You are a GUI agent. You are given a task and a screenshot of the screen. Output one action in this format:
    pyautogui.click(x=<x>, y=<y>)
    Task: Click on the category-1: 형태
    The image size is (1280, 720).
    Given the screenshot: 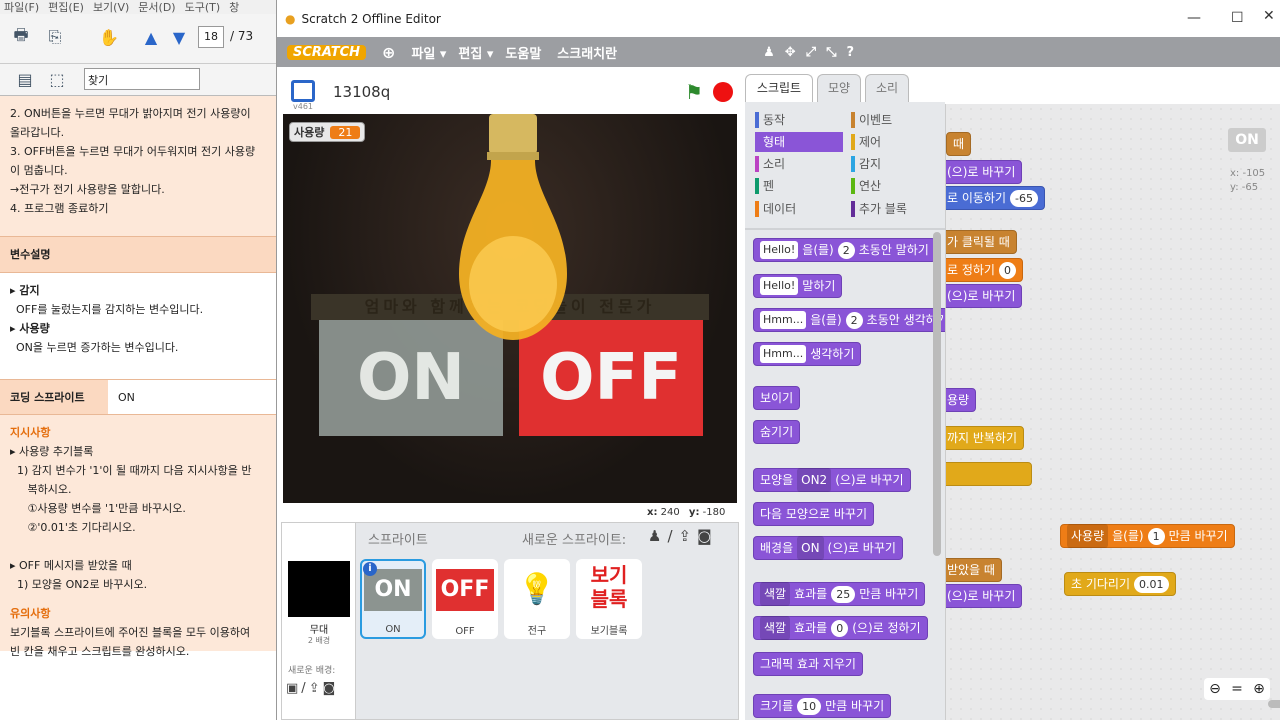 What is the action you would take?
    pyautogui.click(x=799, y=142)
    